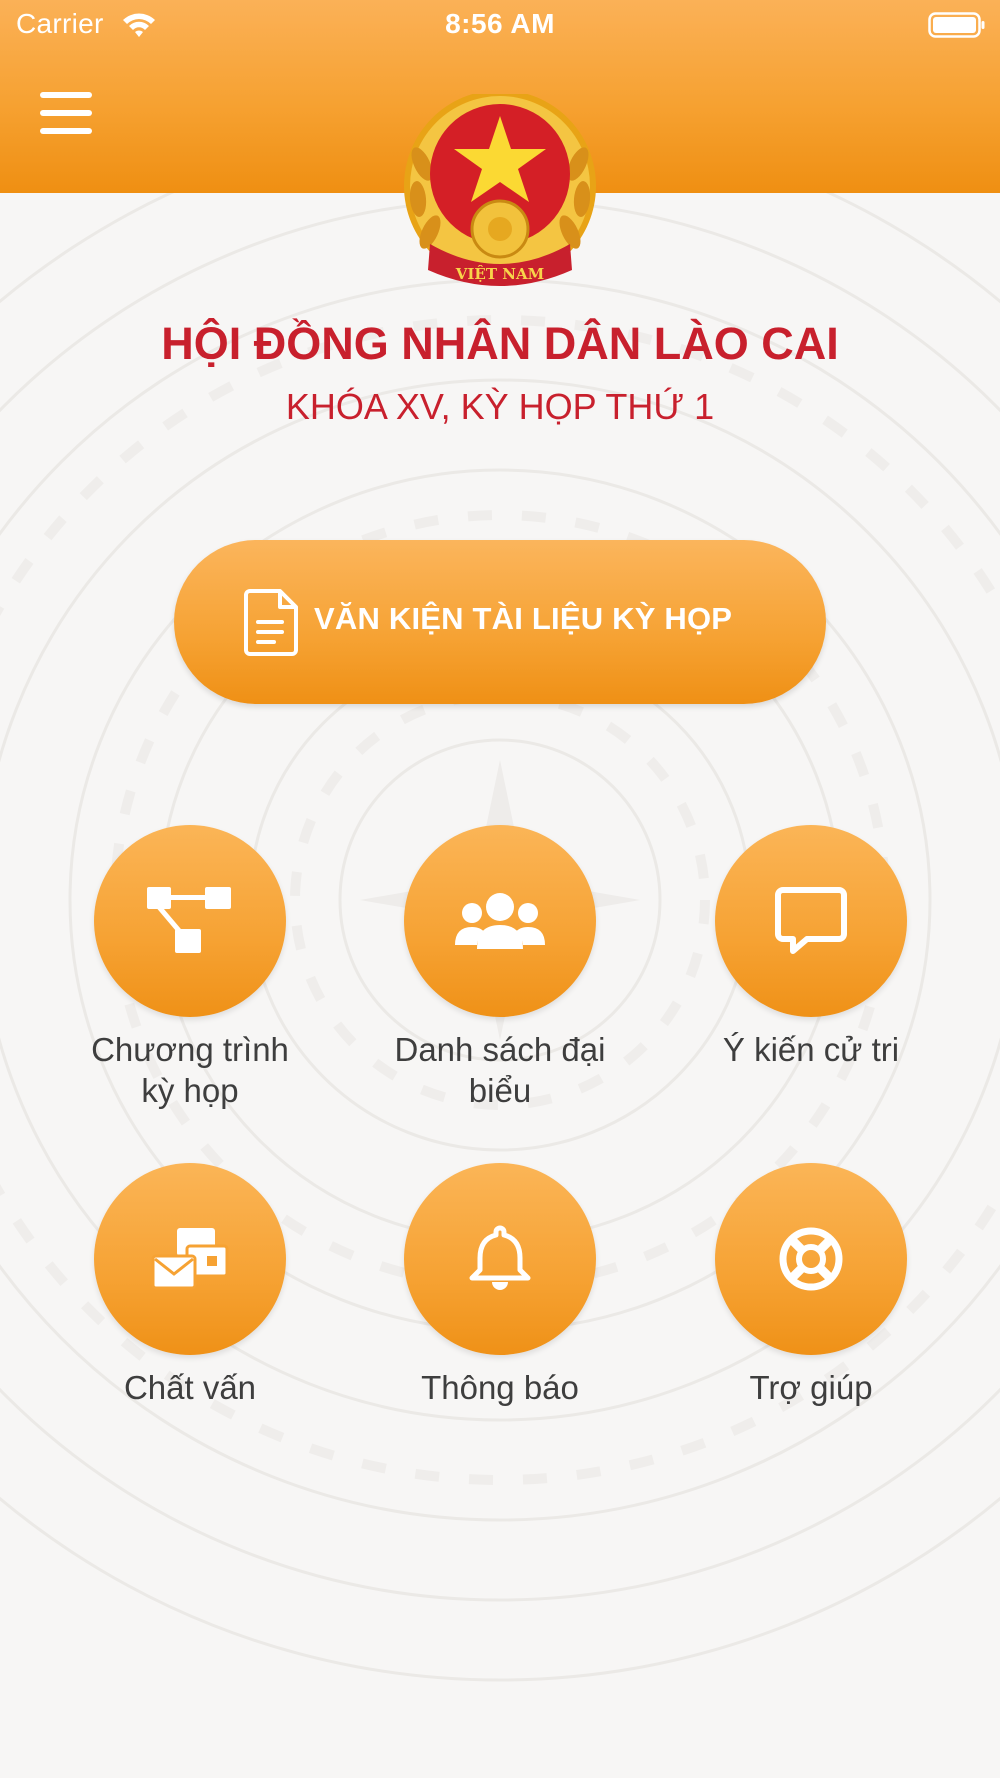  I want to click on emblem-text: VIỆT NAM, so click(499, 274).